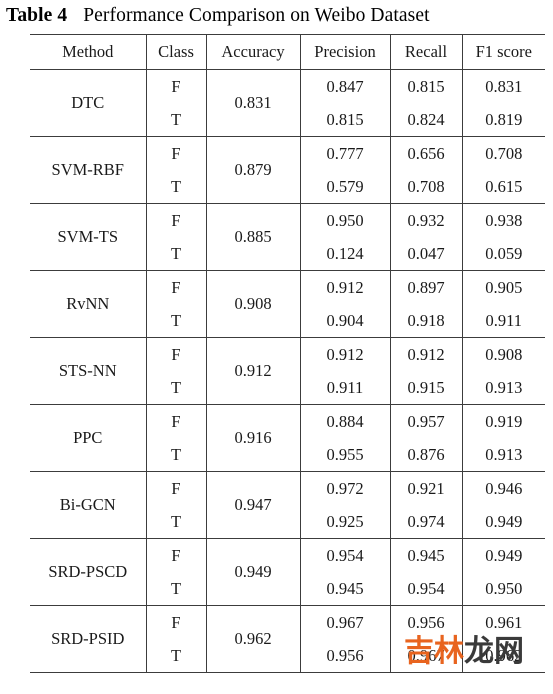  Describe the element at coordinates (425, 455) in the screenshot. I see `cell-recall: 0.876` at that location.